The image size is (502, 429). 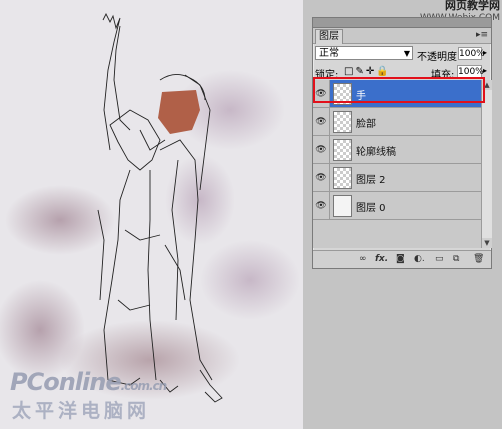 I want to click on blend-opacity-row: 正常 ▼ 不透明度: 100% ▸, so click(x=402, y=54).